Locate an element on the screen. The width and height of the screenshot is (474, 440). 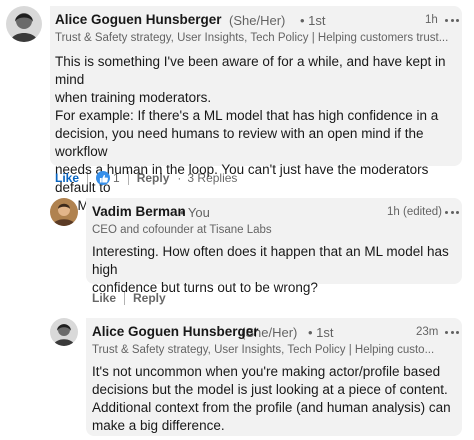
replies-count: 3 Replies is located at coordinates (212, 178).